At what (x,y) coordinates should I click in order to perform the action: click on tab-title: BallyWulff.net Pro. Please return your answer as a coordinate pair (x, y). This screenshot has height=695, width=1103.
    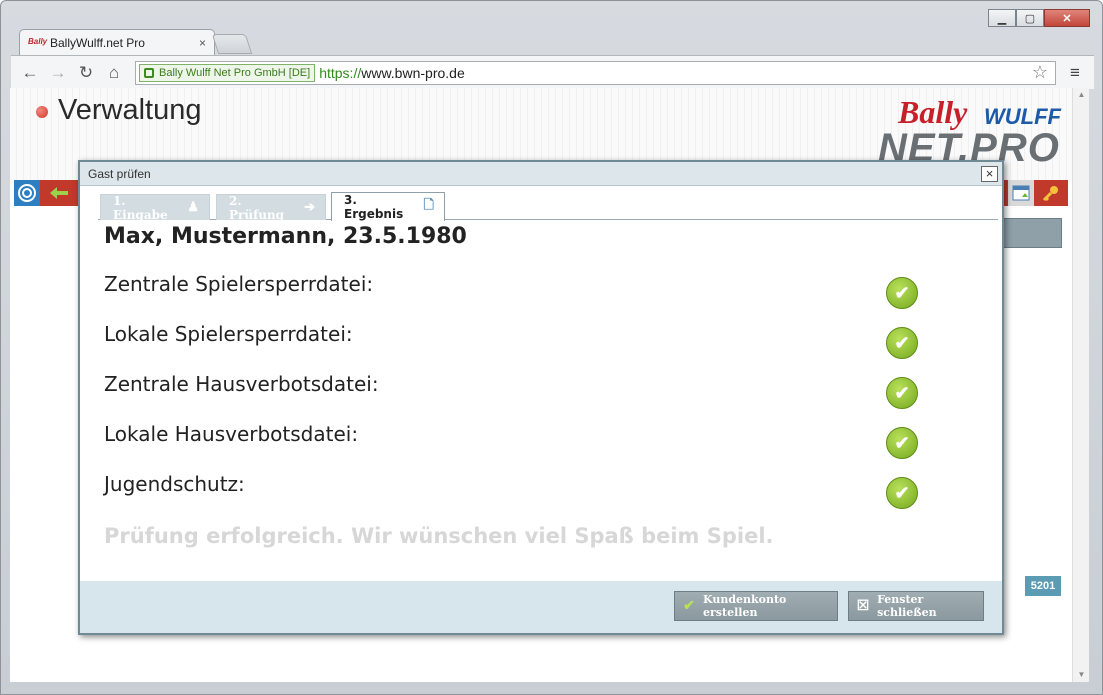
    Looking at the image, I should click on (97, 42).